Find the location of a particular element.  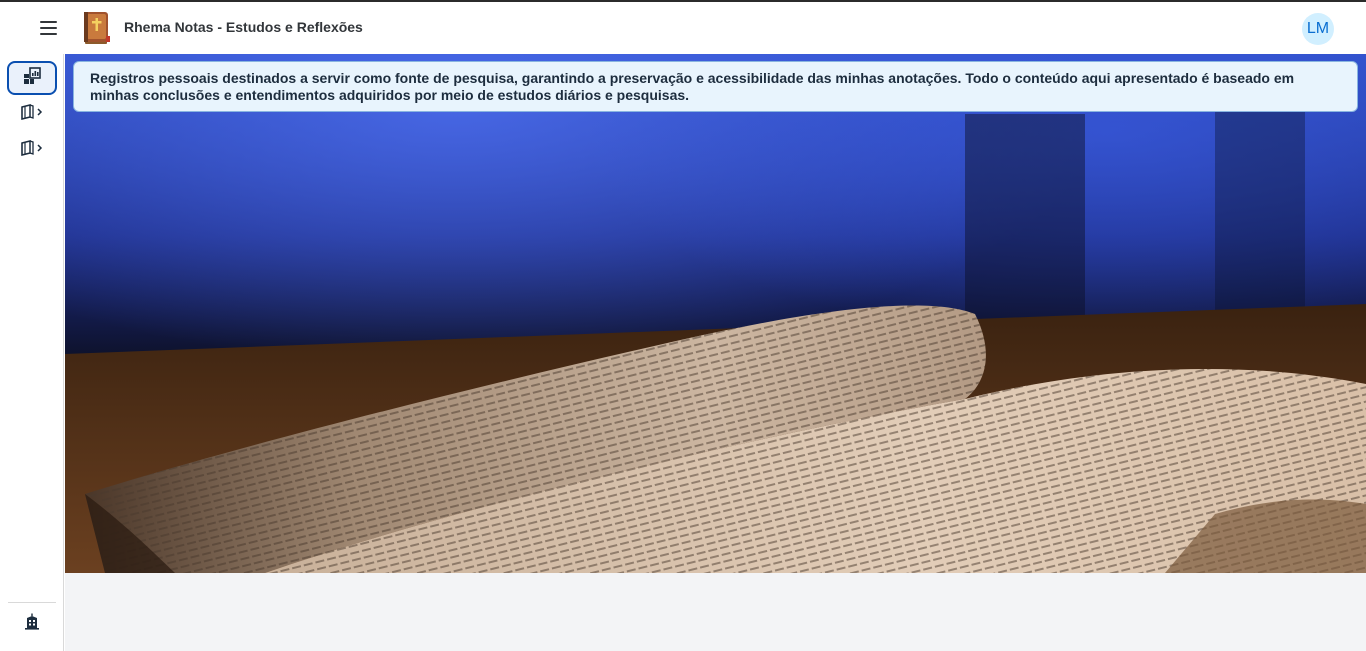

dashboard-icon is located at coordinates (32, 78).